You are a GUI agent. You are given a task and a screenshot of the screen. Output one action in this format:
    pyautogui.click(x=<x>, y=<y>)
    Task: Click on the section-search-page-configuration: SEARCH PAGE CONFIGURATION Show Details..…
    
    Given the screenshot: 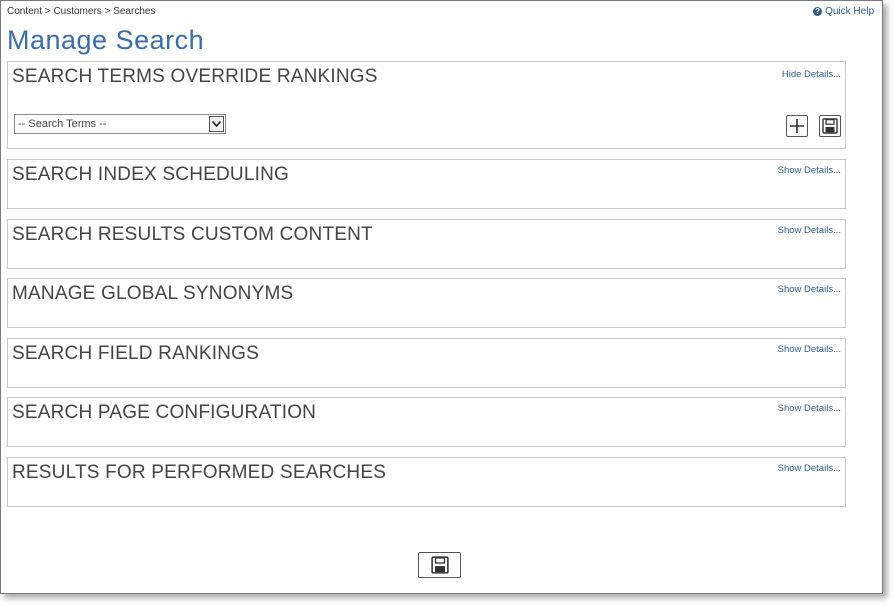 What is the action you would take?
    pyautogui.click(x=426, y=422)
    